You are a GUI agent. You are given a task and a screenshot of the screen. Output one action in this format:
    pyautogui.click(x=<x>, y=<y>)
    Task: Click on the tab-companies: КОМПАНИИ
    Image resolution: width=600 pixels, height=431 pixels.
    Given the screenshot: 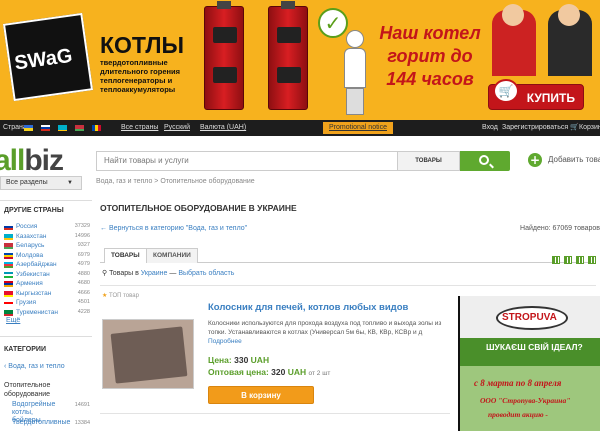 What is the action you would take?
    pyautogui.click(x=172, y=255)
    